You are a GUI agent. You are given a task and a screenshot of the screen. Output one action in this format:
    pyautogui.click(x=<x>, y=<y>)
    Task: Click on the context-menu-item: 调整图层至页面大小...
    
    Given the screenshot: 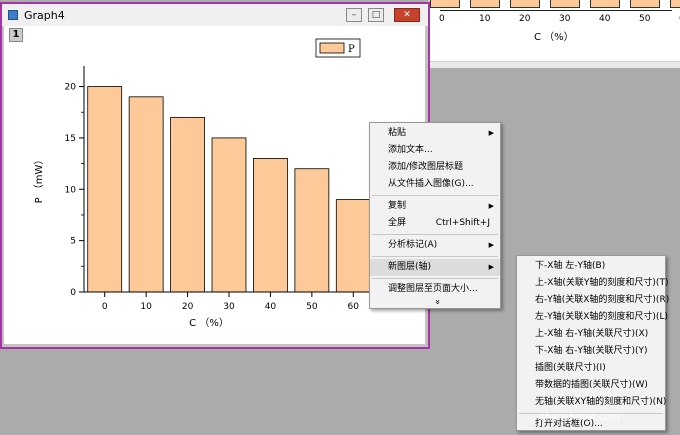 What is the action you would take?
    pyautogui.click(x=435, y=289)
    